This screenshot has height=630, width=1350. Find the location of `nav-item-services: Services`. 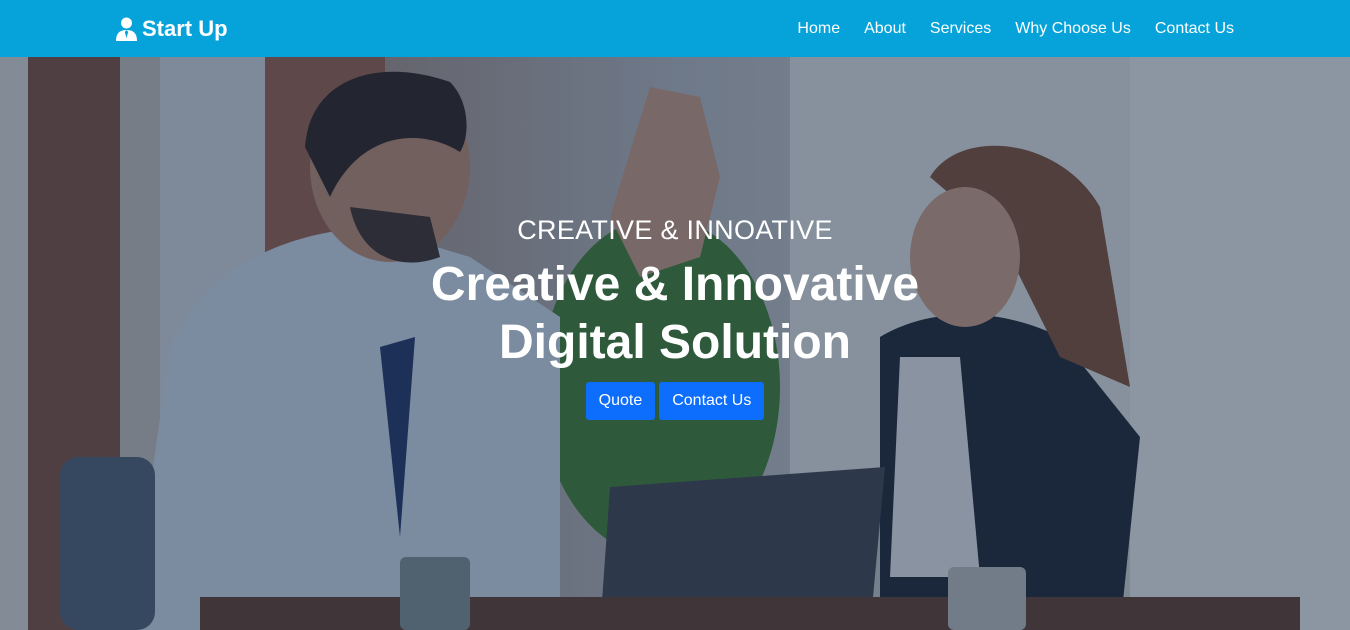

nav-item-services: Services is located at coordinates (960, 29).